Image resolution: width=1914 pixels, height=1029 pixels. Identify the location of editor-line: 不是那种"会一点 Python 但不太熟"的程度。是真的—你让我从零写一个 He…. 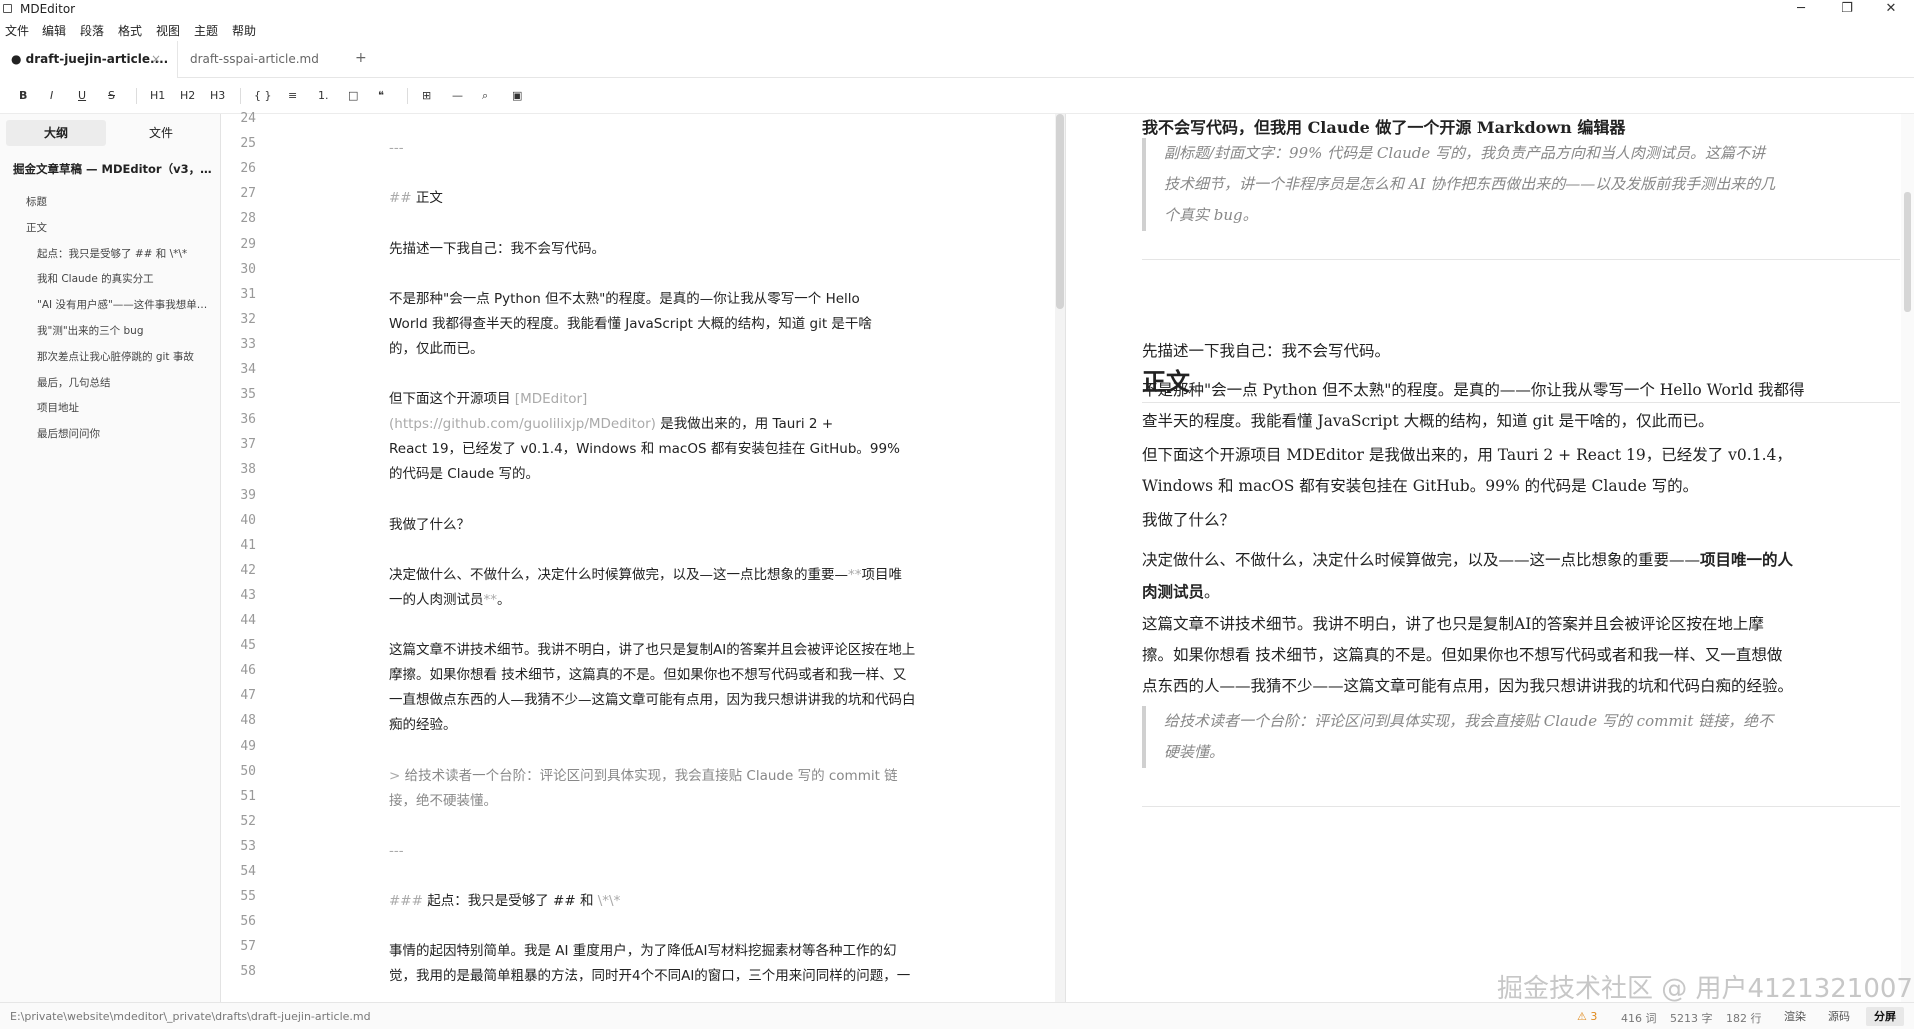
(624, 299).